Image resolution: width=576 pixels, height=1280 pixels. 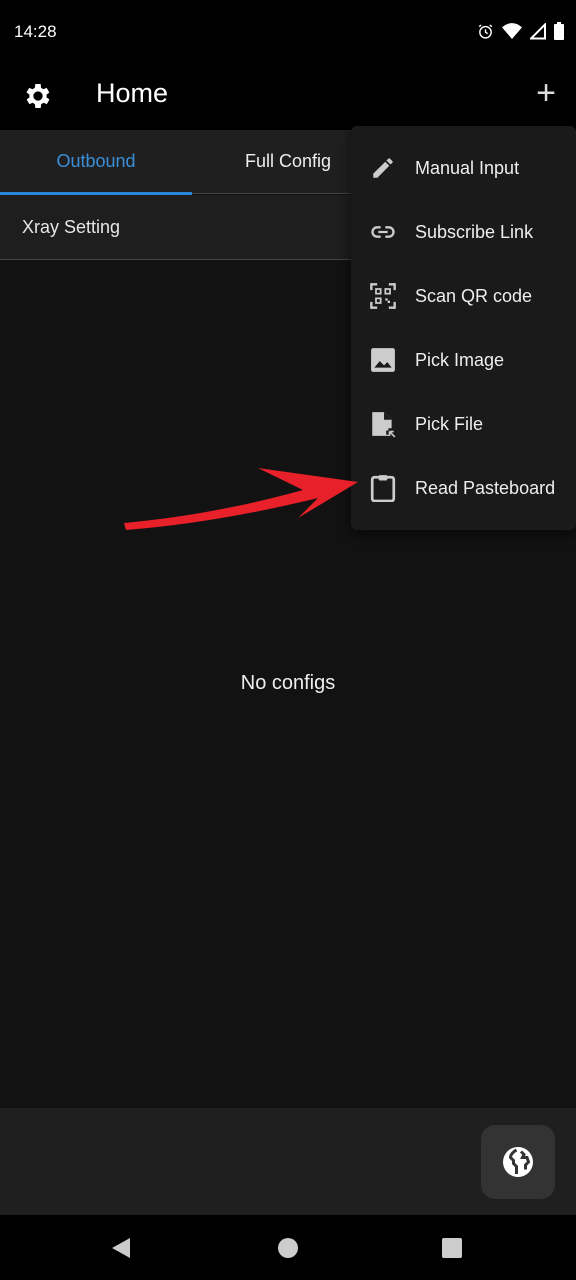 What do you see at coordinates (383, 360) in the screenshot?
I see `image-icon` at bounding box center [383, 360].